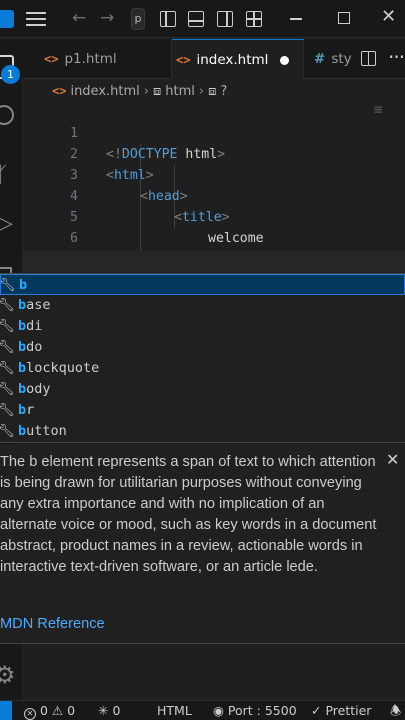 Image resolution: width=405 pixels, height=720 pixels. Describe the element at coordinates (30, 347) in the screenshot. I see `suggestion-label: bdo` at that location.